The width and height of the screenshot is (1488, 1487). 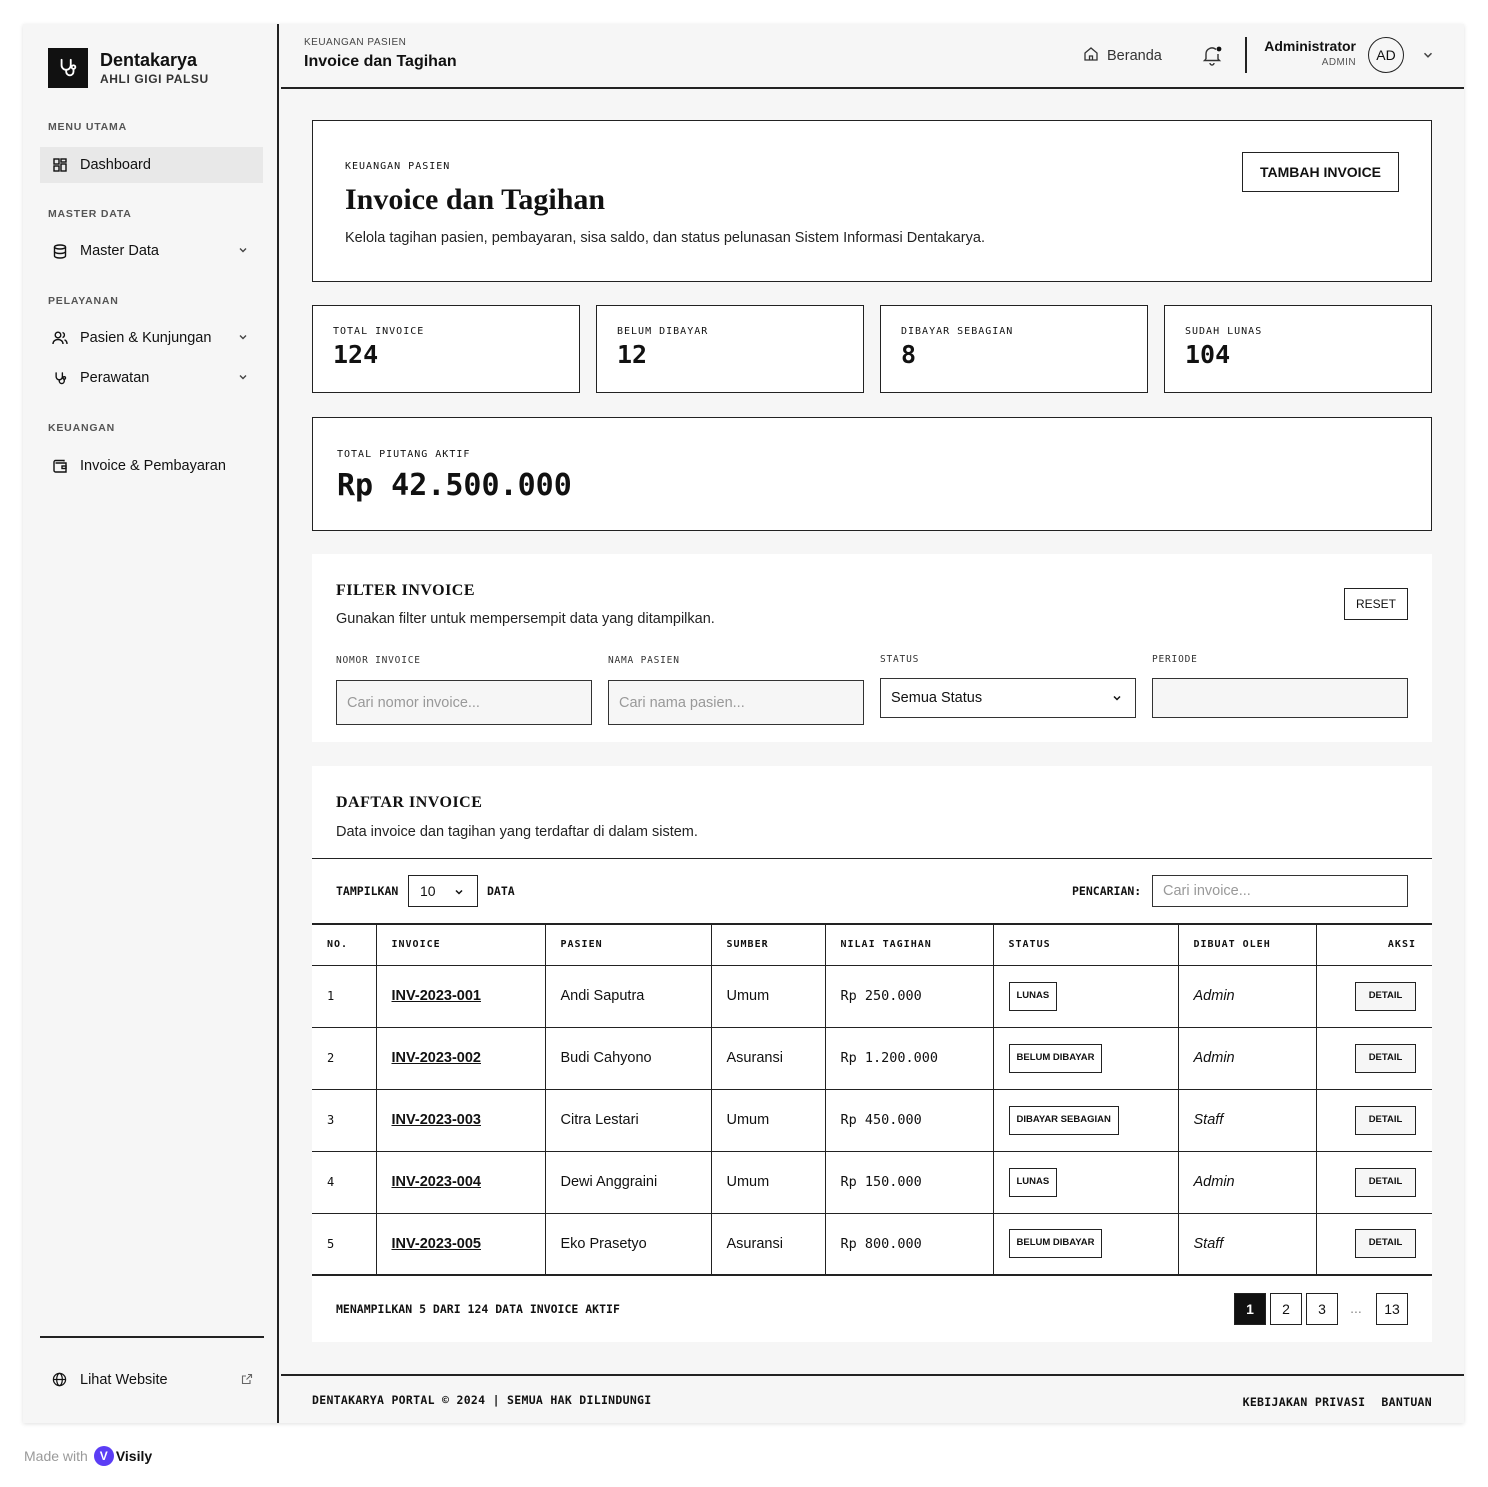 What do you see at coordinates (1280, 698) in the screenshot?
I see `period-input` at bounding box center [1280, 698].